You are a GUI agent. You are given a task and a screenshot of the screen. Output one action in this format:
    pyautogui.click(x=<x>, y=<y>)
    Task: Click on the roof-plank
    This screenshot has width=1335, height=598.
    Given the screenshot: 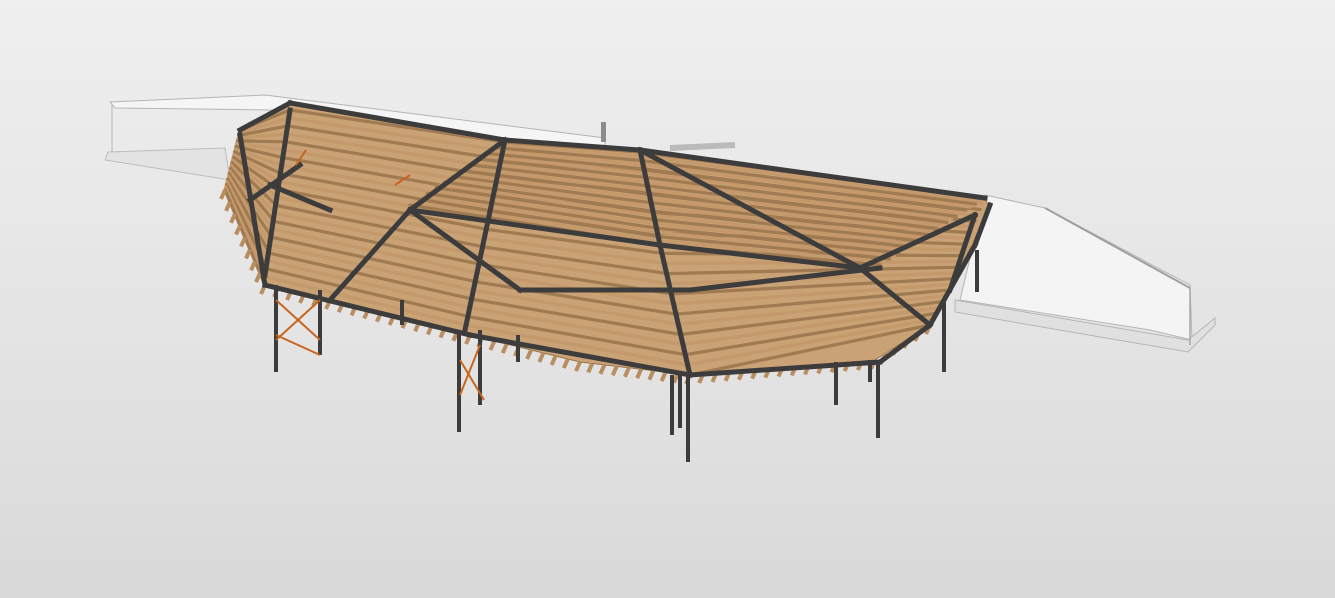 What is the action you would take?
    pyautogui.click(x=261, y=141)
    